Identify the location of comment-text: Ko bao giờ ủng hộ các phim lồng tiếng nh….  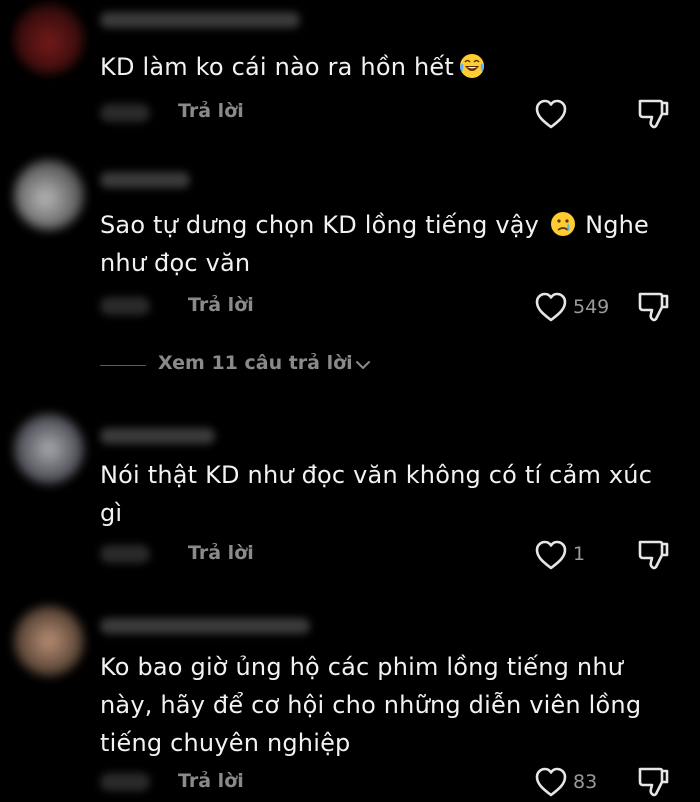
(387, 705).